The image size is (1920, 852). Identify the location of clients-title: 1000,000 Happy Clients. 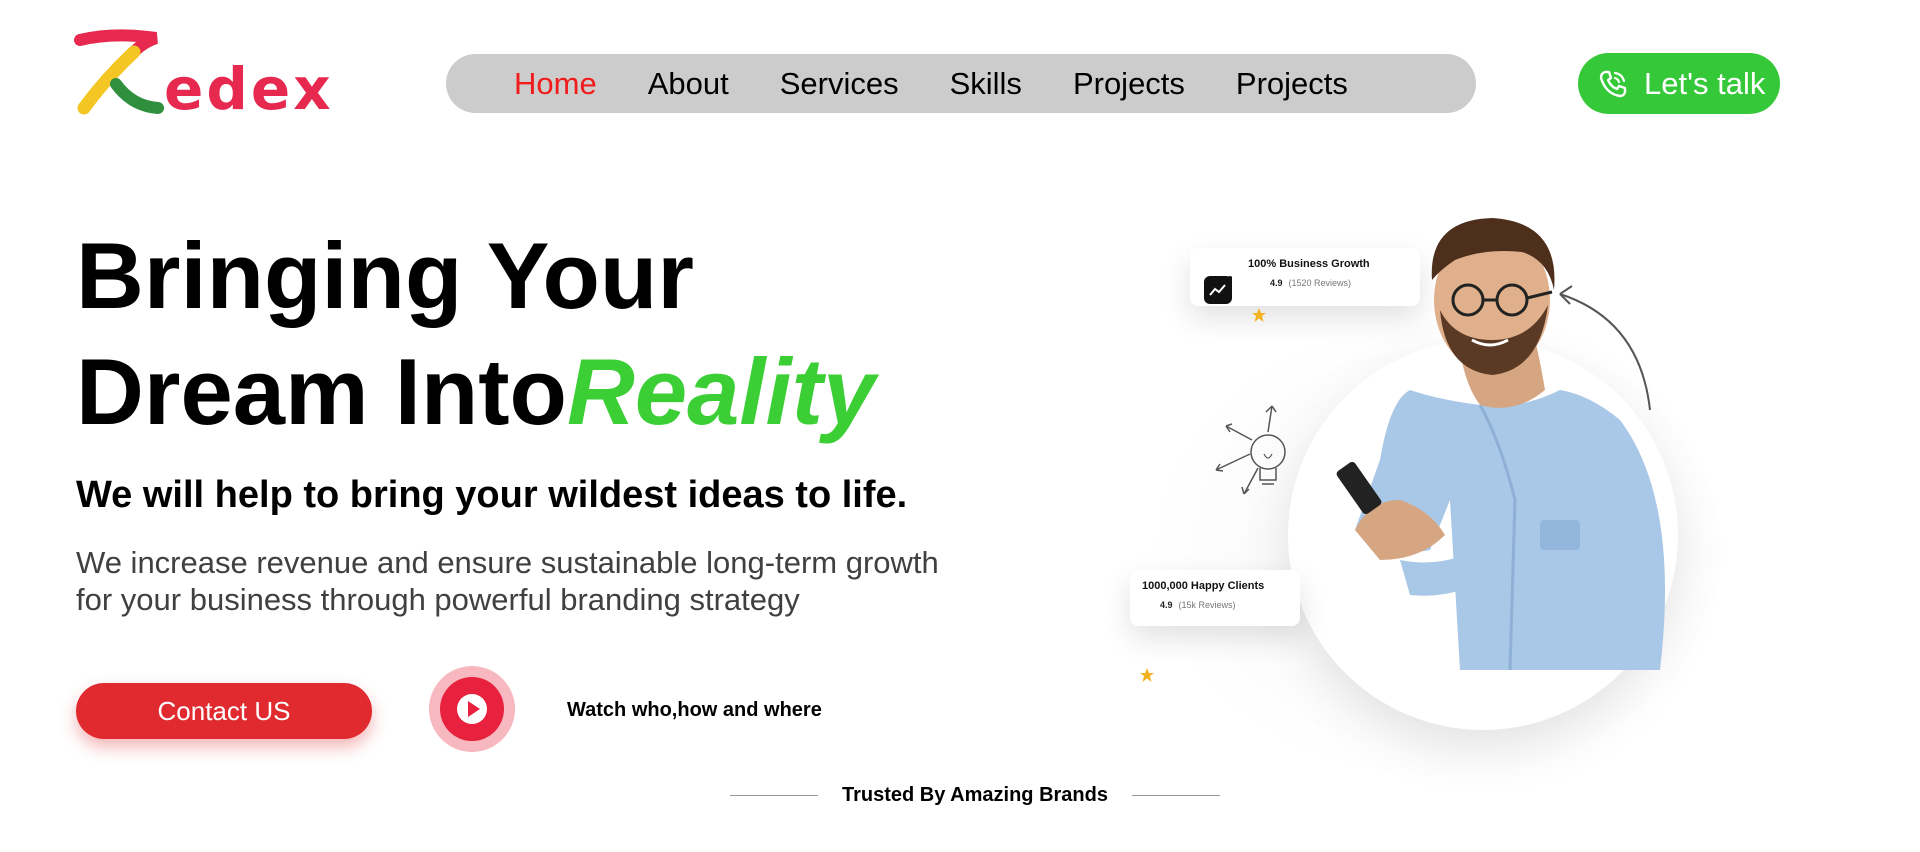
(1203, 586).